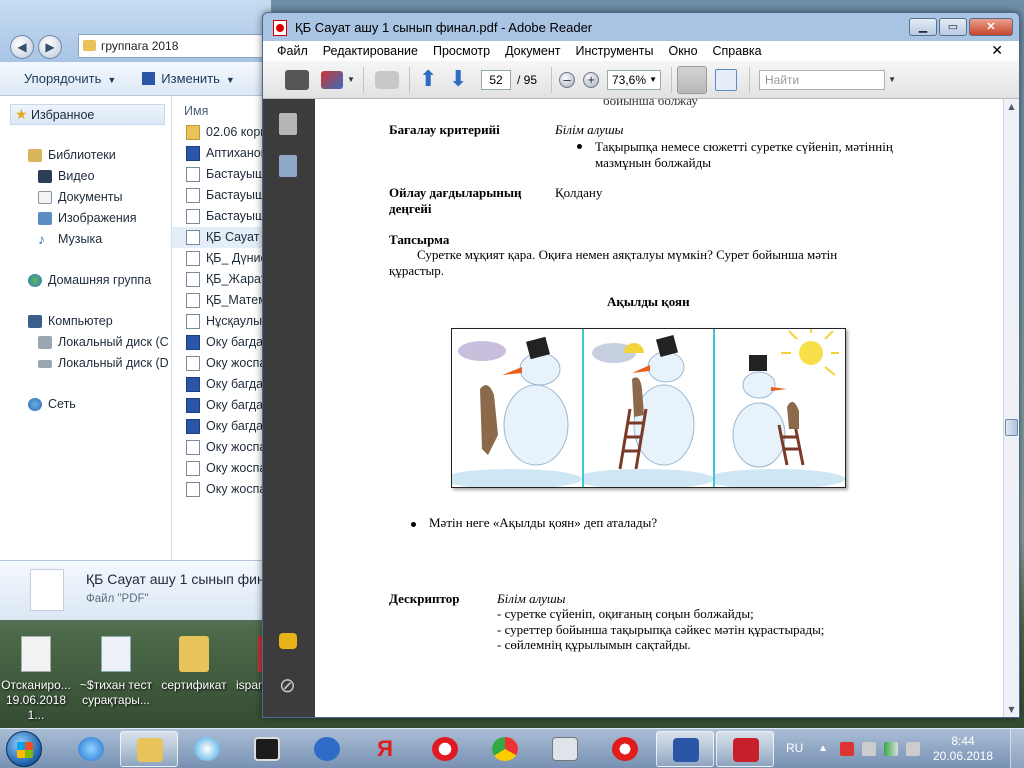  What do you see at coordinates (692, 80) in the screenshot?
I see `fit-width-icon` at bounding box center [692, 80].